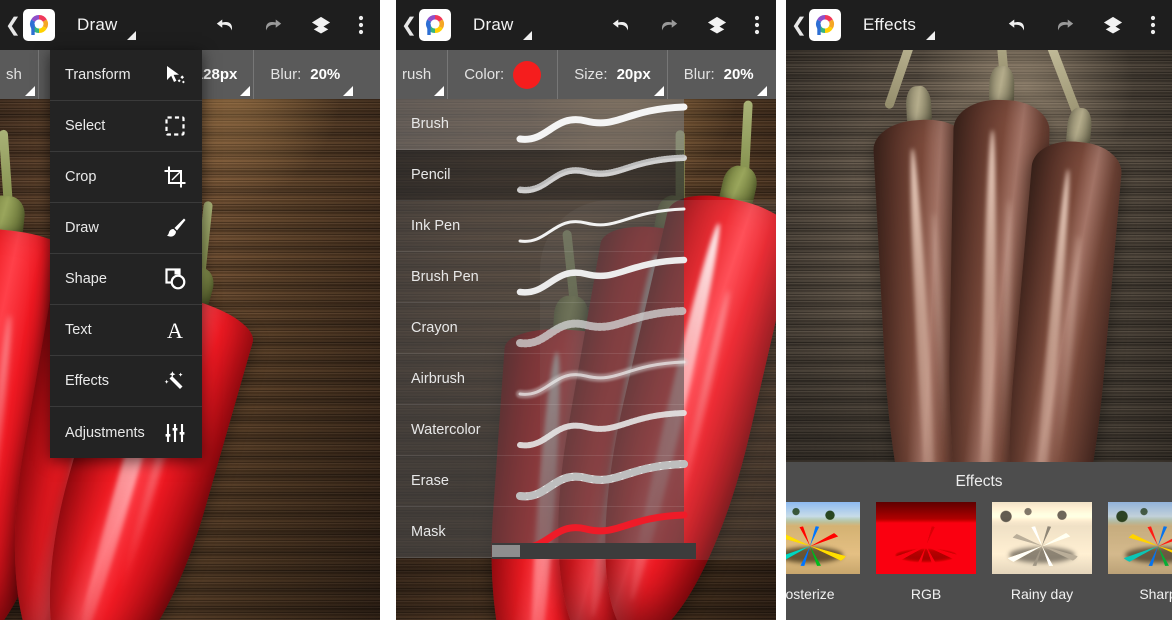 This screenshot has height=620, width=1172. What do you see at coordinates (87, 381) in the screenshot?
I see `menu-item-label: Effects` at bounding box center [87, 381].